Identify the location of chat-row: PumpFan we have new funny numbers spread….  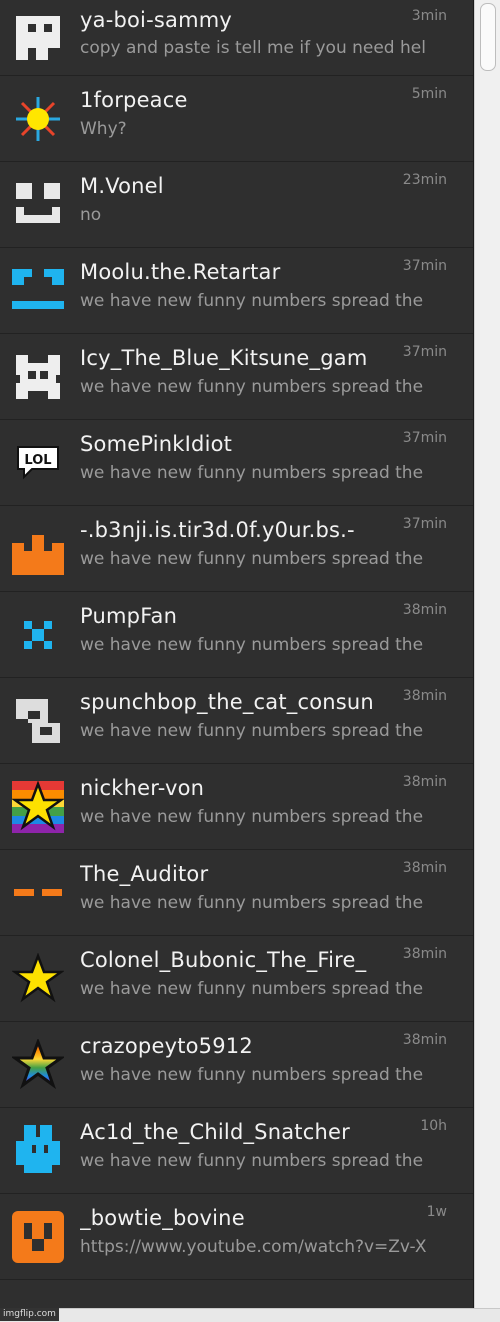
(236, 635).